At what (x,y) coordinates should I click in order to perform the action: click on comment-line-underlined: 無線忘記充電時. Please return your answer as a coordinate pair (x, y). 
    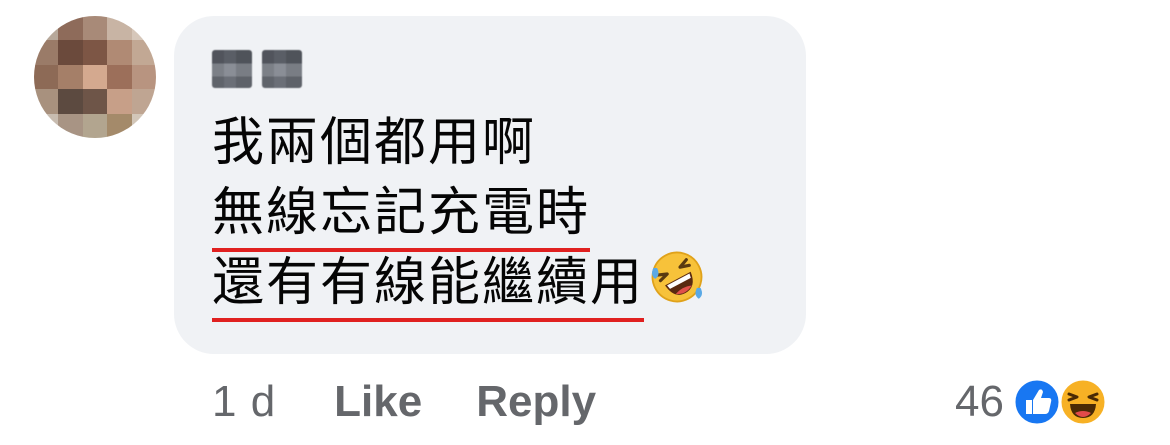
    Looking at the image, I should click on (502, 215).